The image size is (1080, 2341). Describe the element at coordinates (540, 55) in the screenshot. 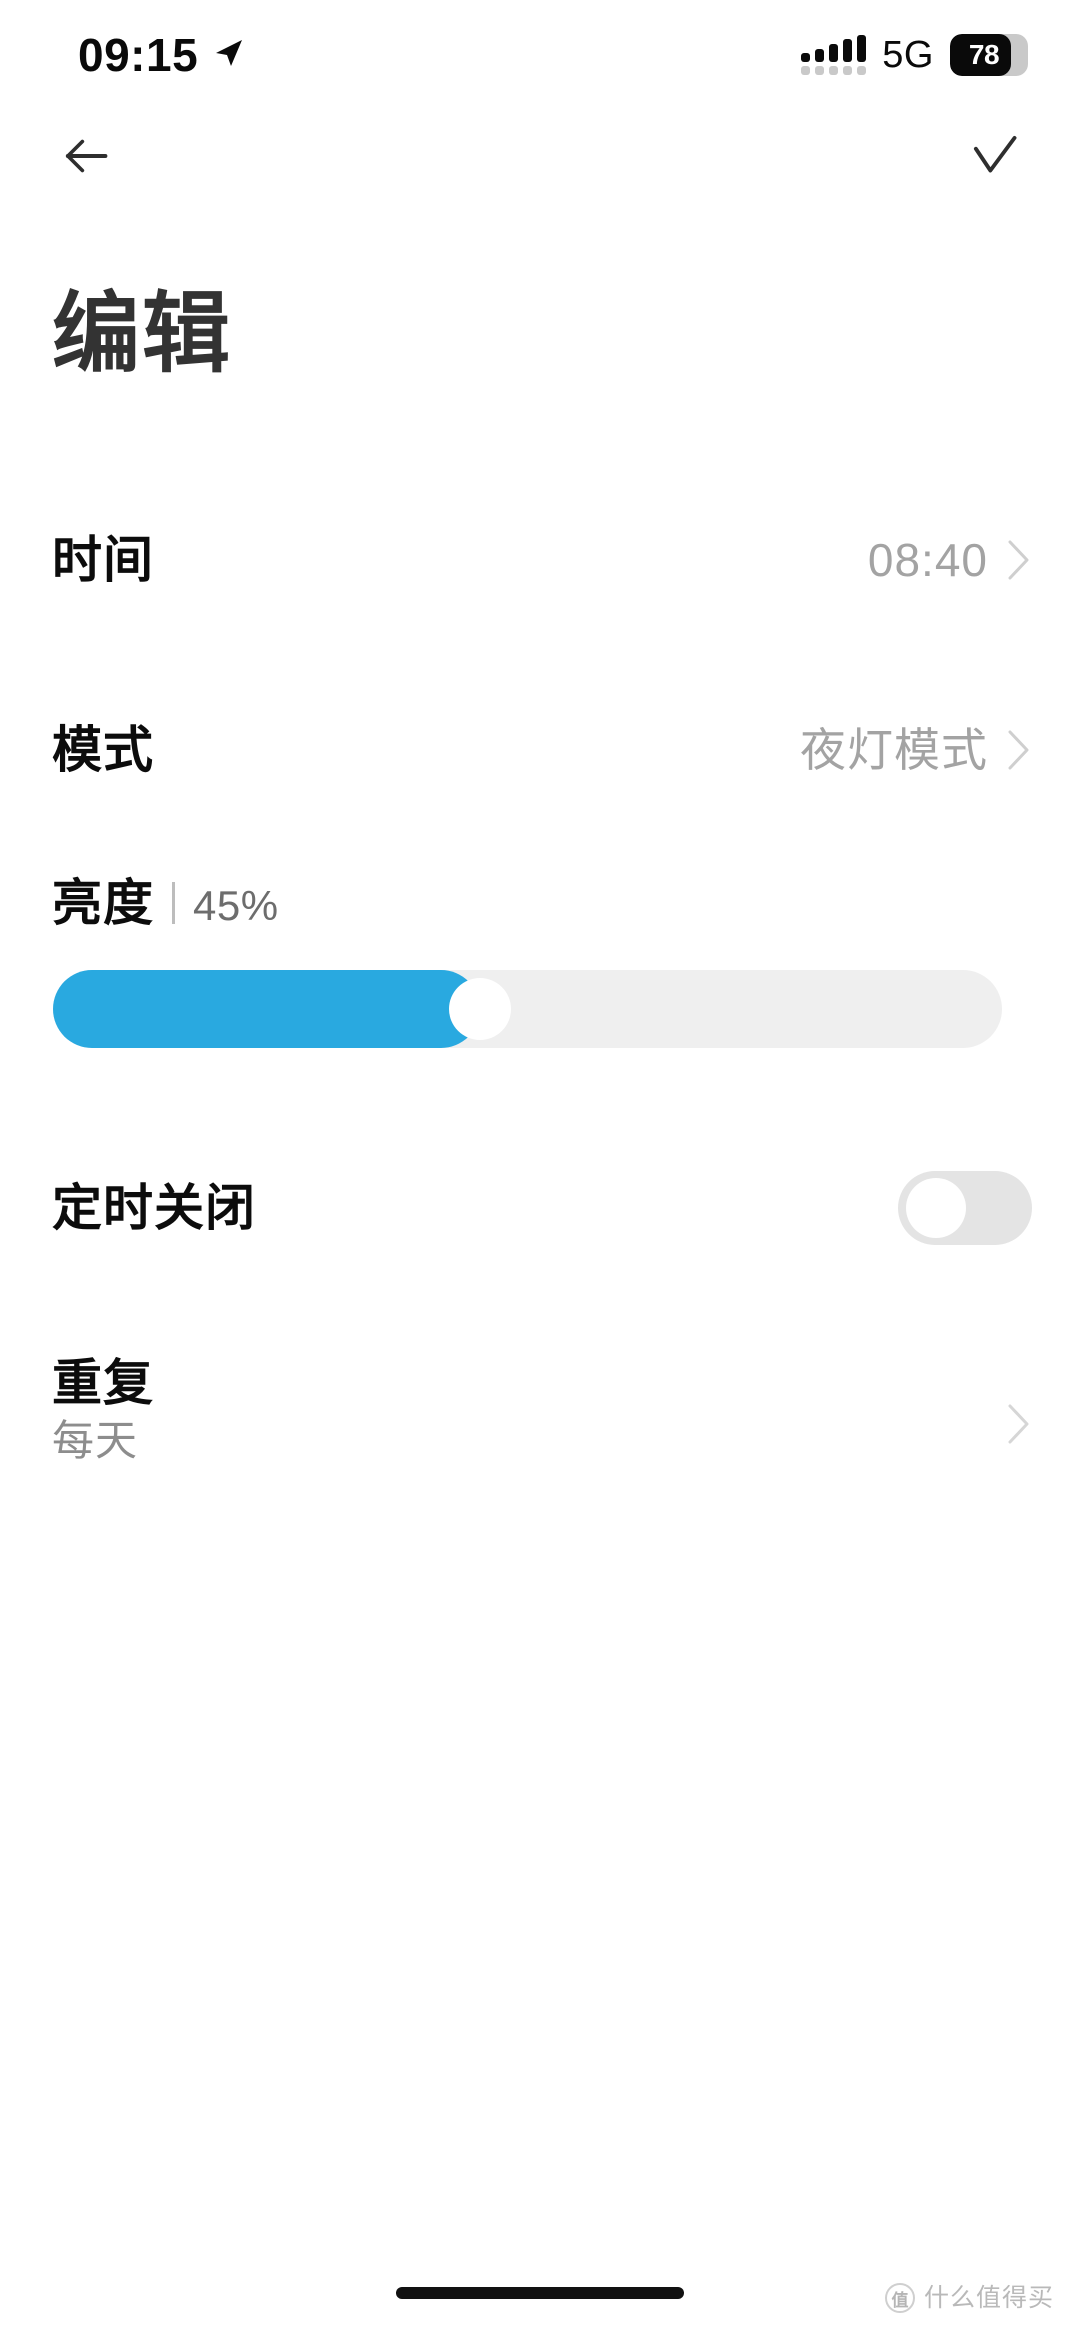

I see `status-bar: 09:15 5G 78` at that location.